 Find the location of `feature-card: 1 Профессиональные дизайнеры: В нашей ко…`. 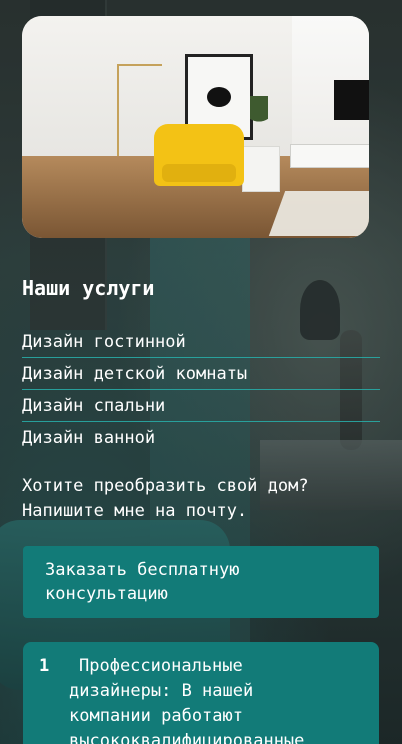

feature-card: 1 Профессиональные дизайнеры: В нашей ко… is located at coordinates (201, 693).